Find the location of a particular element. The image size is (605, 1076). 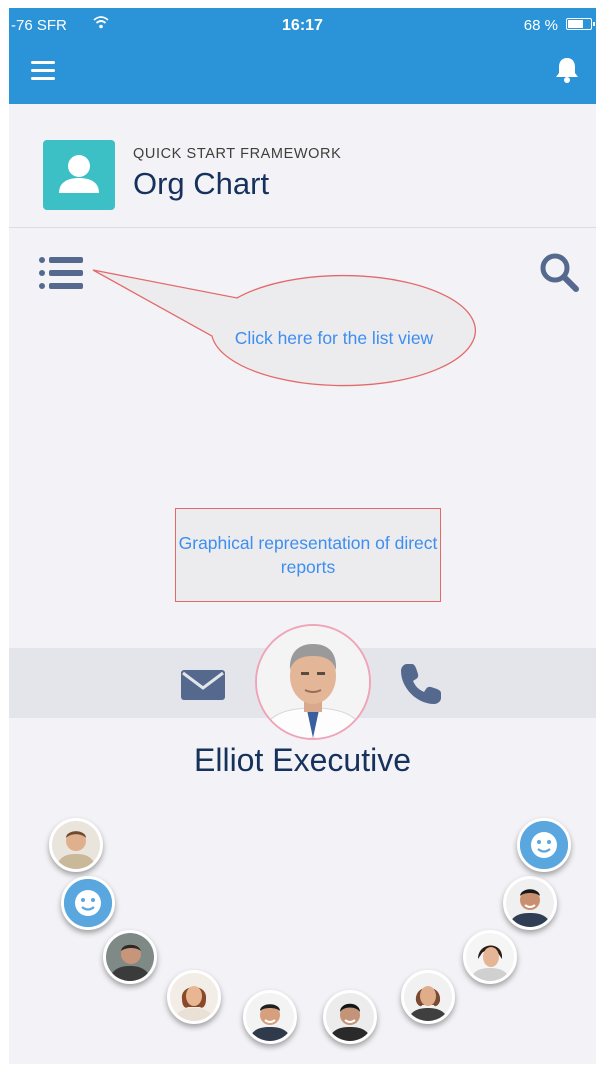

executive-name: Elliot Executive is located at coordinates (302, 760).